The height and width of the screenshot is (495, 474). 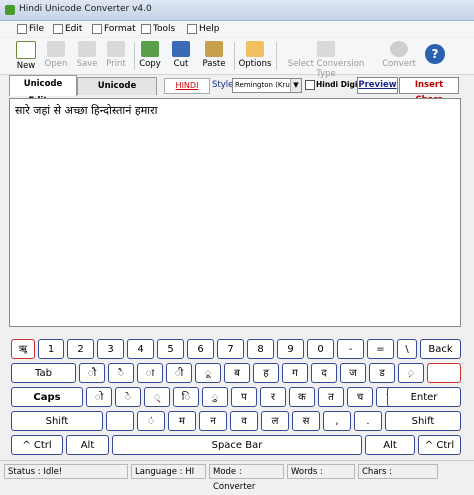 What do you see at coordinates (213, 421) in the screenshot?
I see `key: न` at bounding box center [213, 421].